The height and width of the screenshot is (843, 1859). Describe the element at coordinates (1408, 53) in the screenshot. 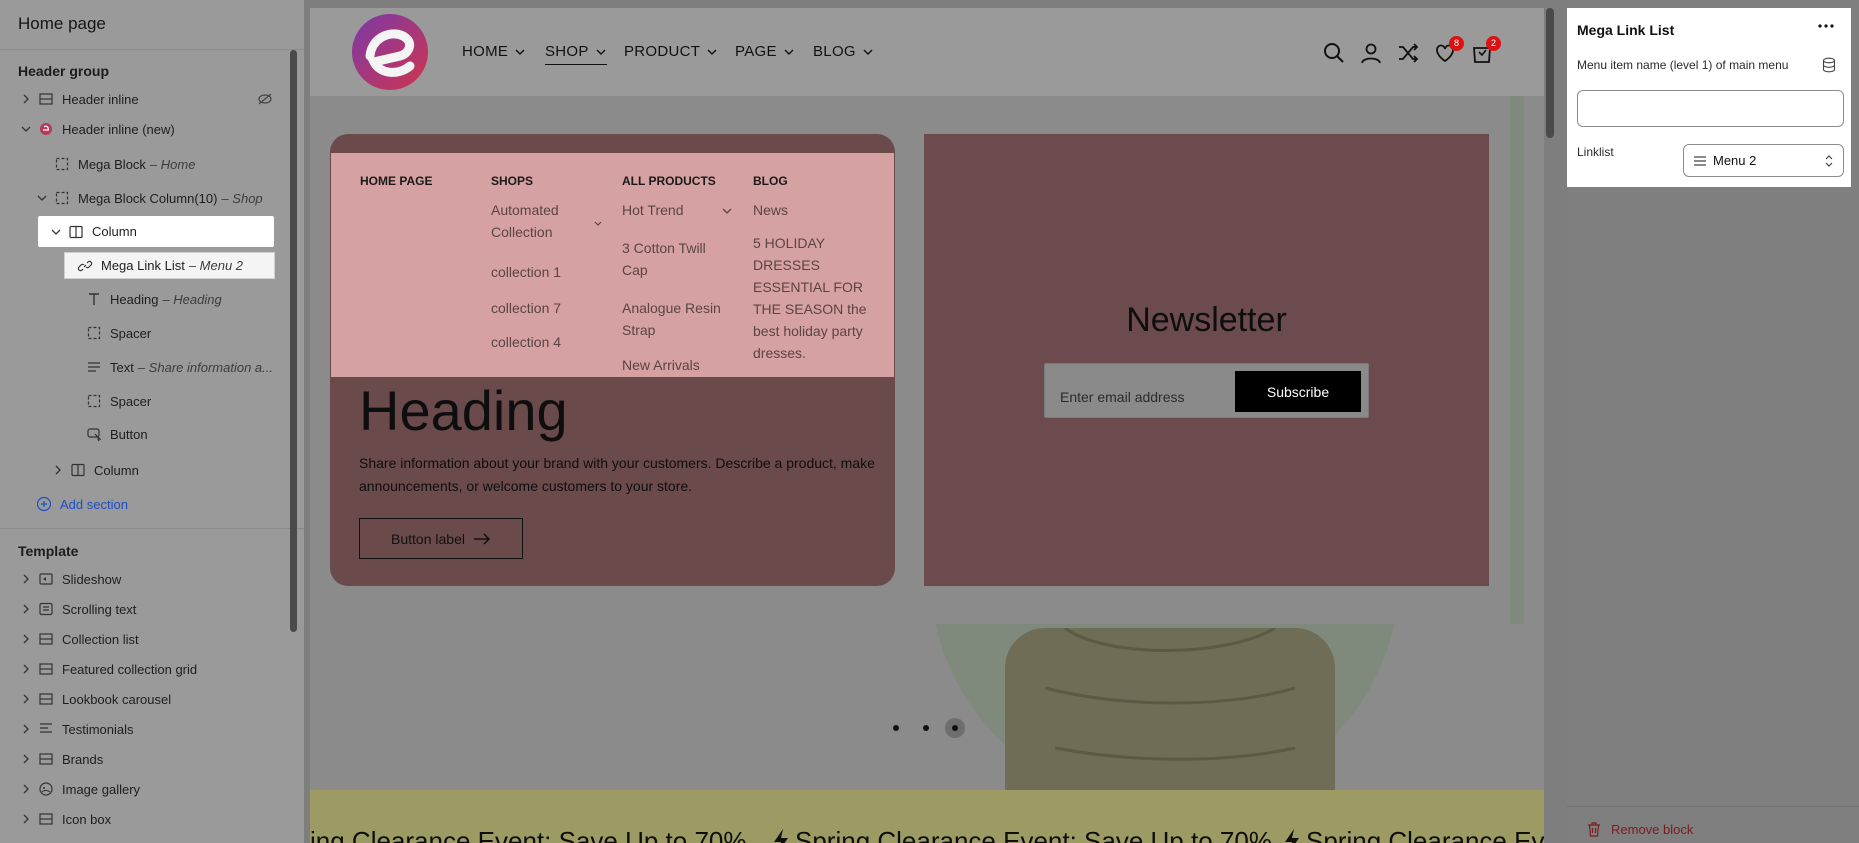

I see `compare-shuffle-icon` at that location.